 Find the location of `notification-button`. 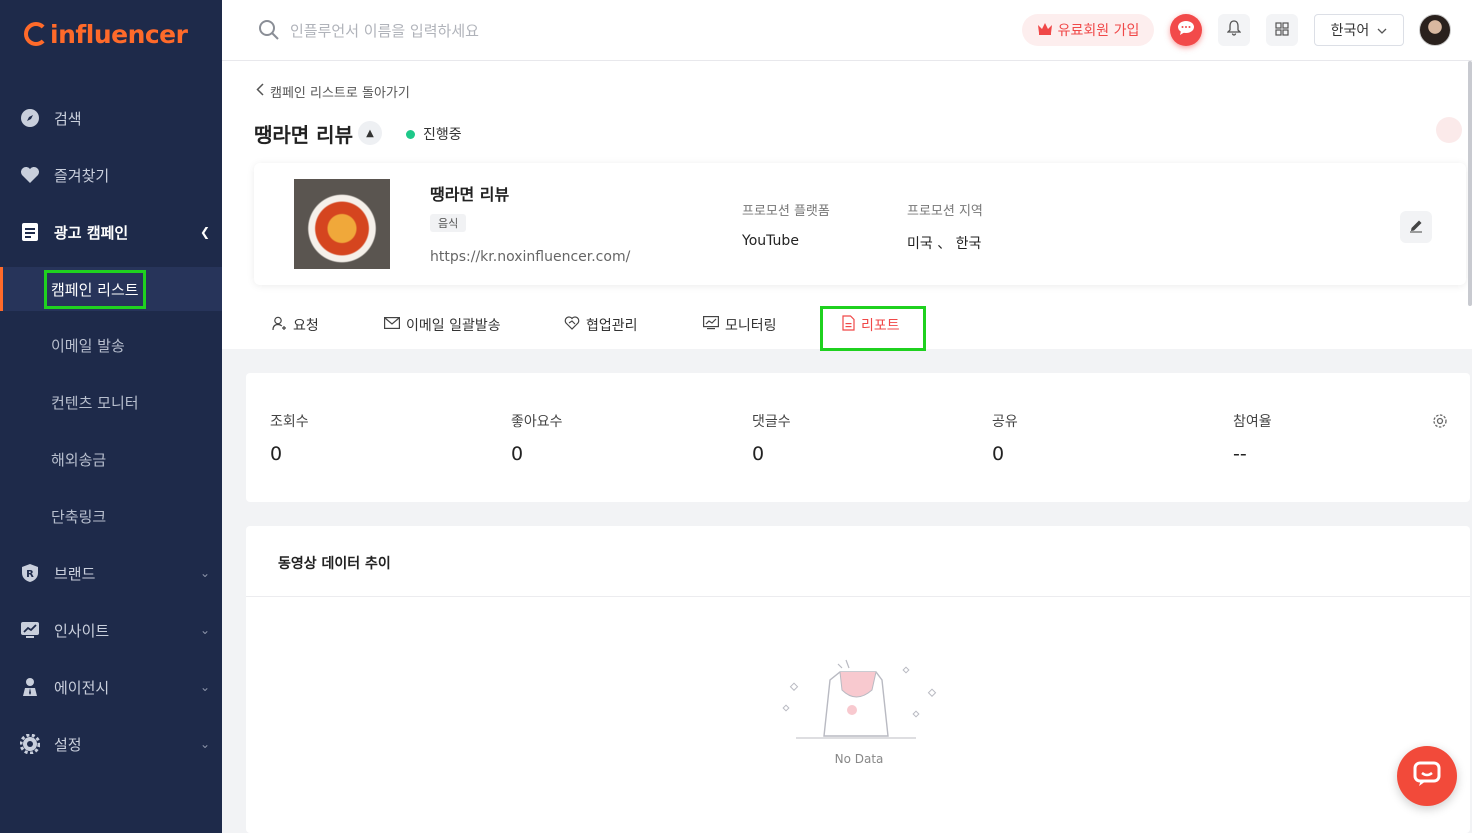

notification-button is located at coordinates (1234, 30).